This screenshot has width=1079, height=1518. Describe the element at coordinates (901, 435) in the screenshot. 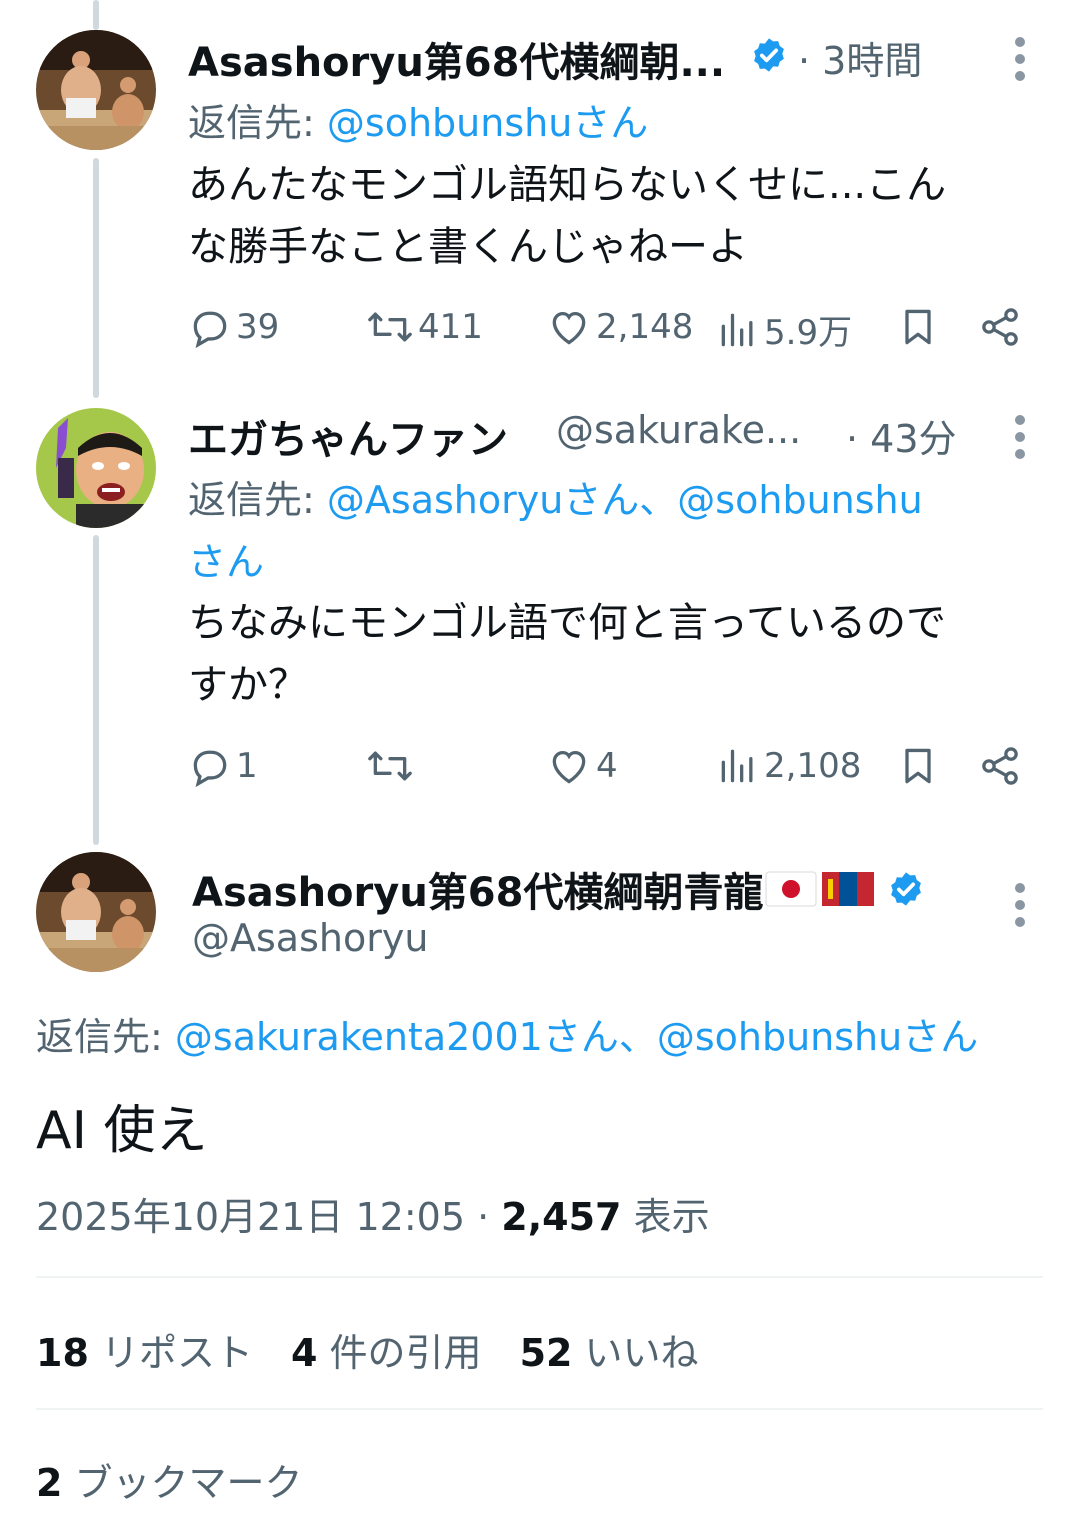

I see `tweet-2-time: · 43分` at that location.